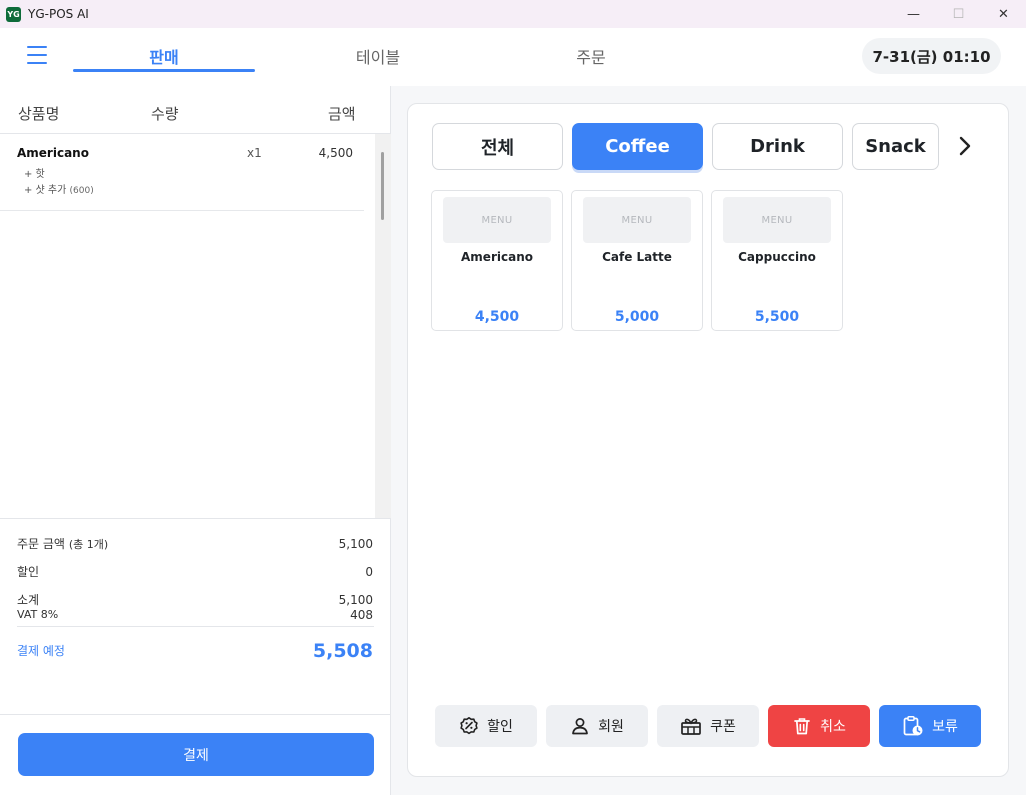  Describe the element at coordinates (28, 572) in the screenshot. I see `discount-label: 할인` at that location.